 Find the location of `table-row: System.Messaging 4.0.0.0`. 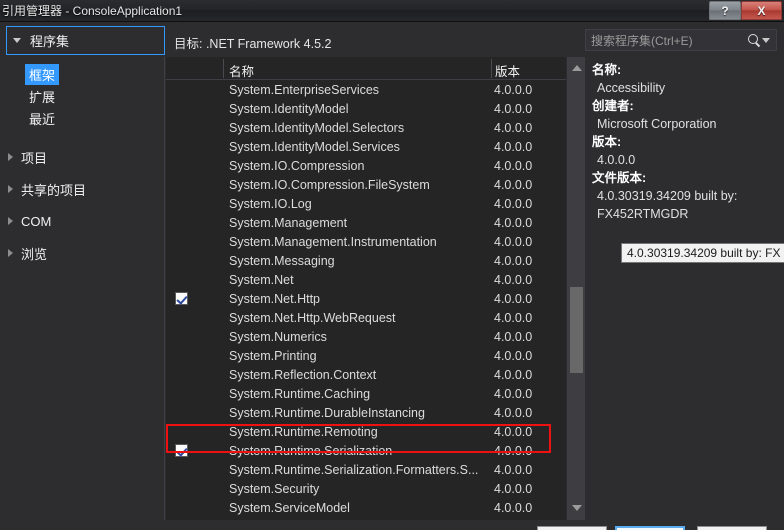

table-row: System.Messaging 4.0.0.0 is located at coordinates (375, 260).